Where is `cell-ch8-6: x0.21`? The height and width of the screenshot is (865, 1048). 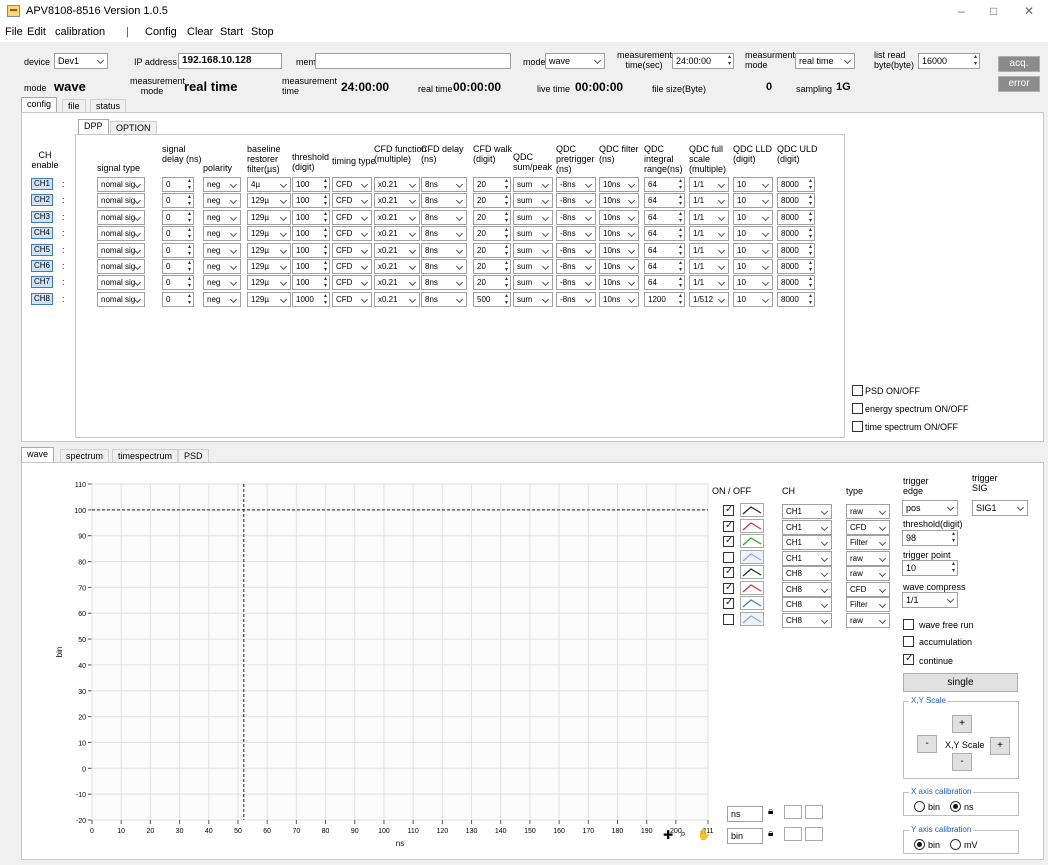
cell-ch8-6: x0.21 is located at coordinates (397, 299).